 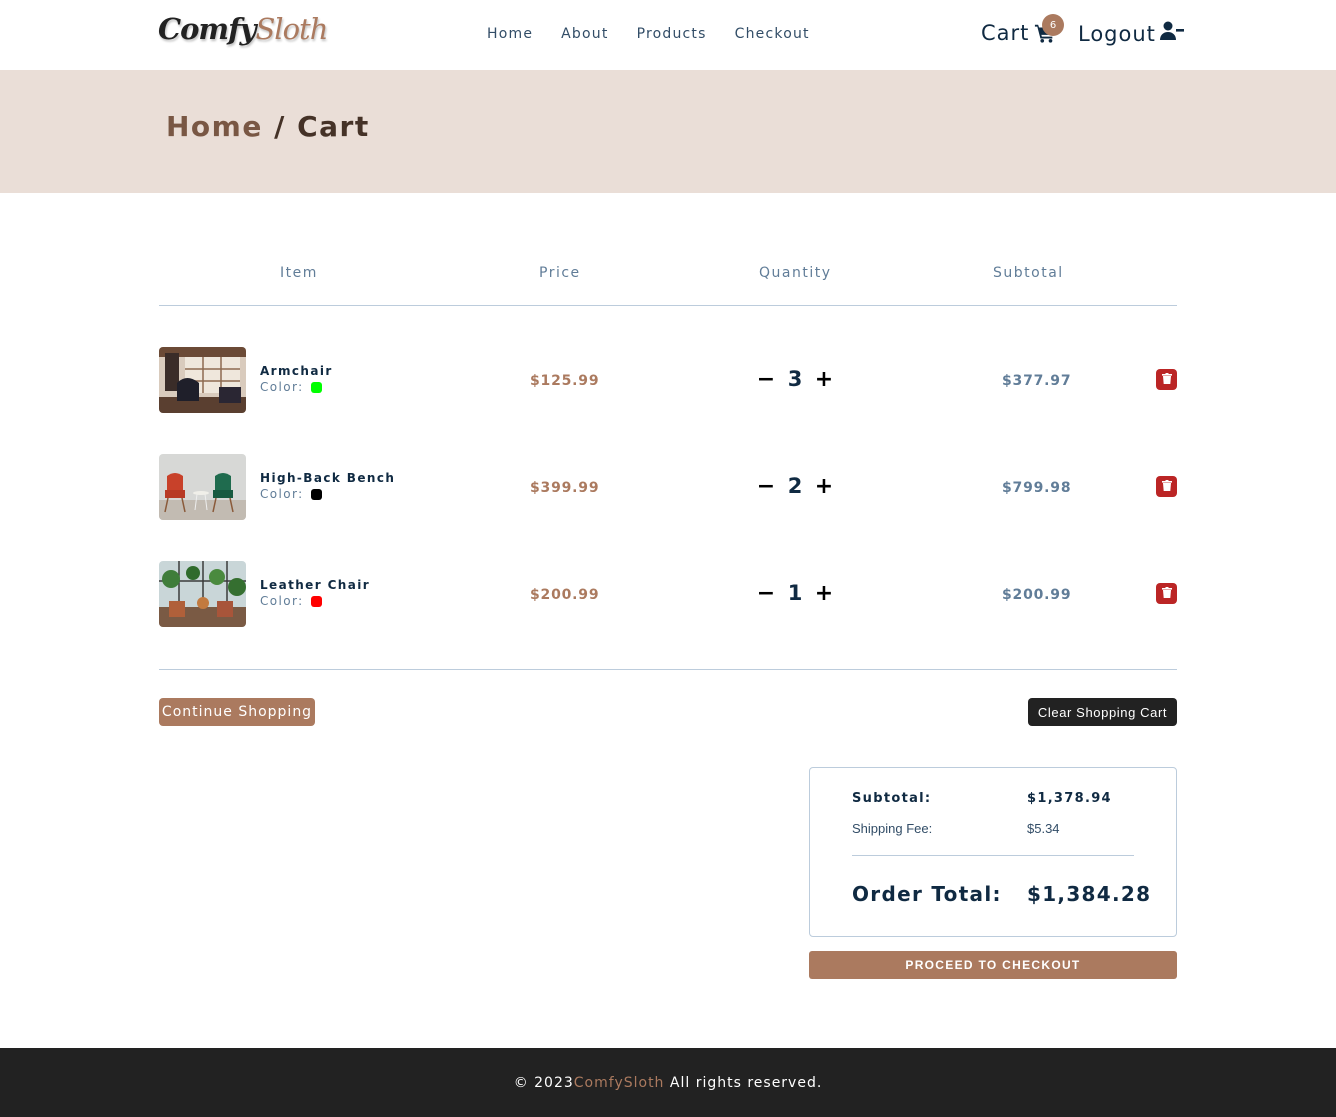 I want to click on logout-label: Logout, so click(x=1117, y=33).